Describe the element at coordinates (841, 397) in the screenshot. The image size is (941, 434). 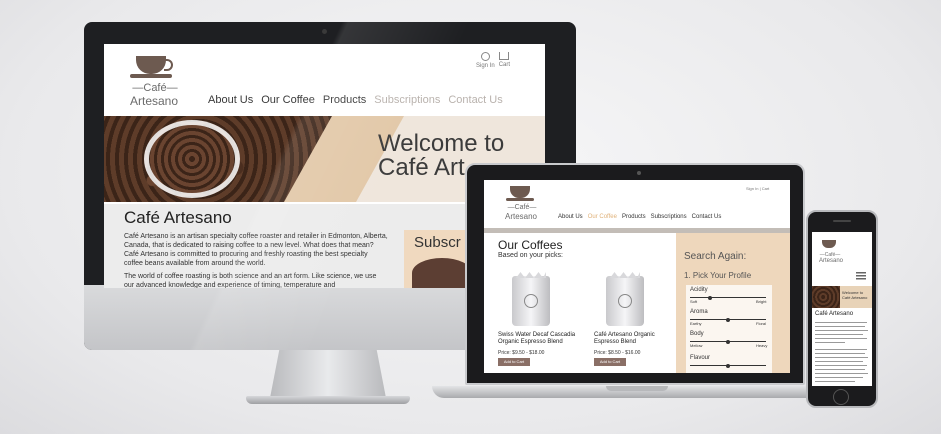
I see `phone-home-button` at that location.